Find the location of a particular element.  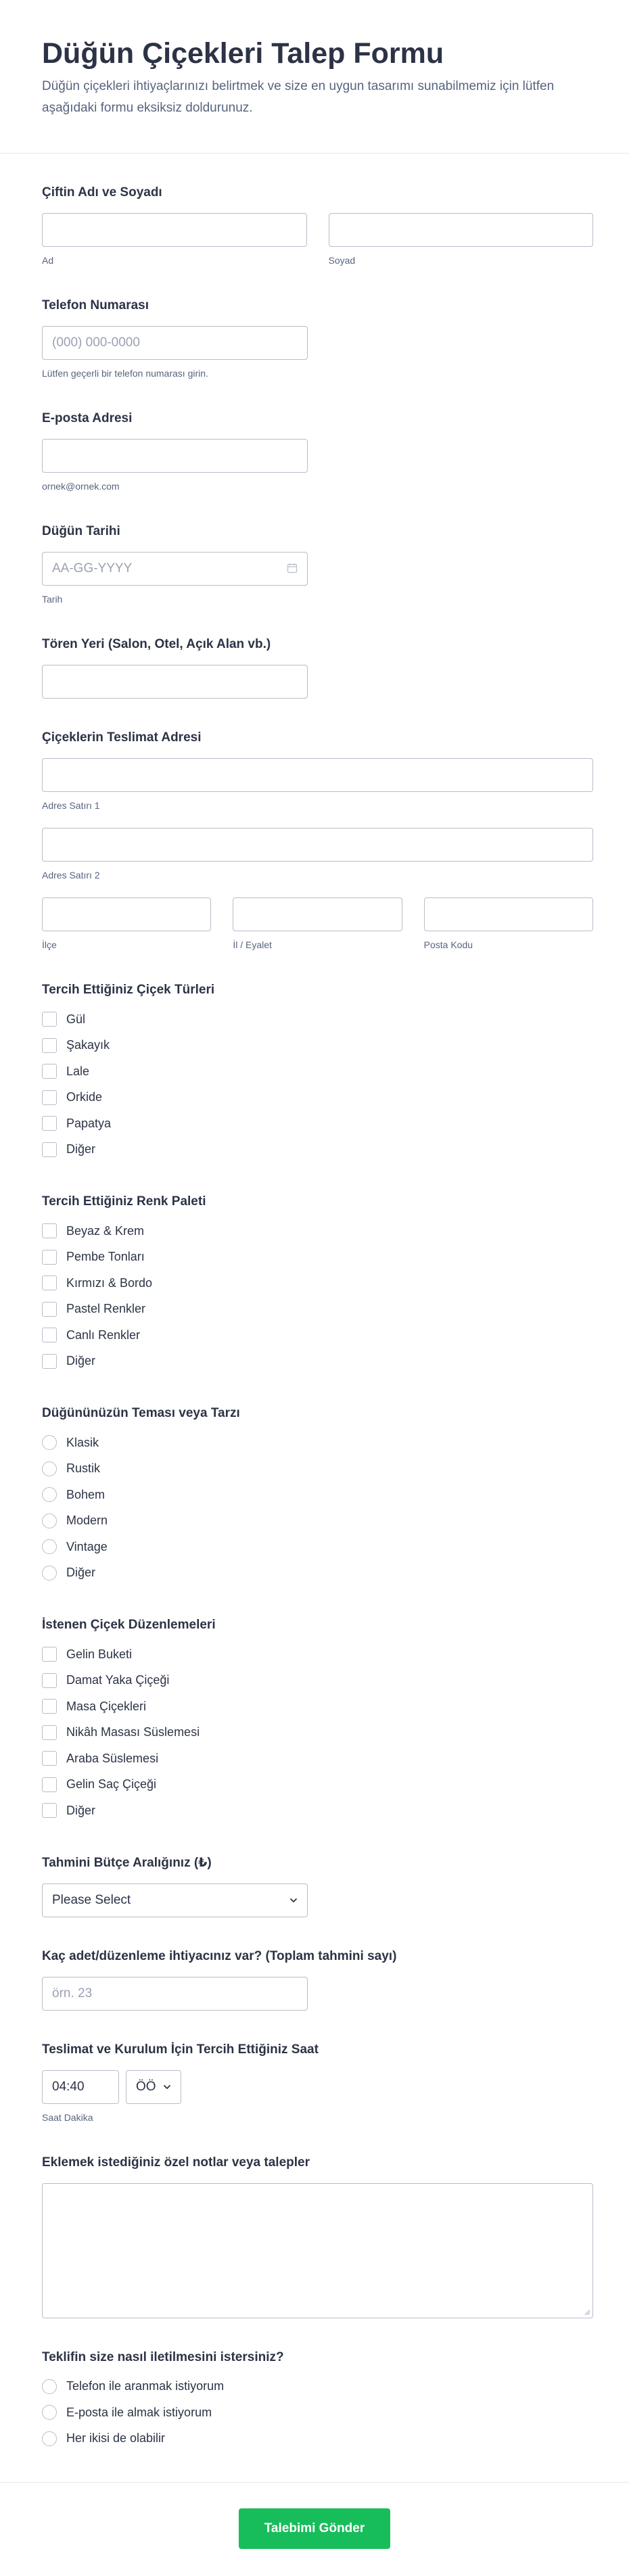

arrangement-option: Gelin Buketi is located at coordinates (317, 1654).